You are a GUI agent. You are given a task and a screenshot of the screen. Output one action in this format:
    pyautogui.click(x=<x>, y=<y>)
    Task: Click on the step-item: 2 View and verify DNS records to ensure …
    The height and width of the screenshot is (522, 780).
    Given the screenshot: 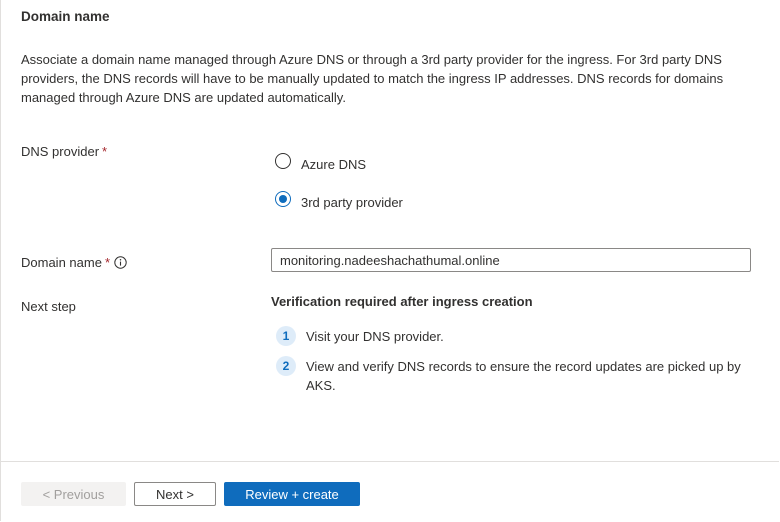 What is the action you would take?
    pyautogui.click(x=513, y=375)
    